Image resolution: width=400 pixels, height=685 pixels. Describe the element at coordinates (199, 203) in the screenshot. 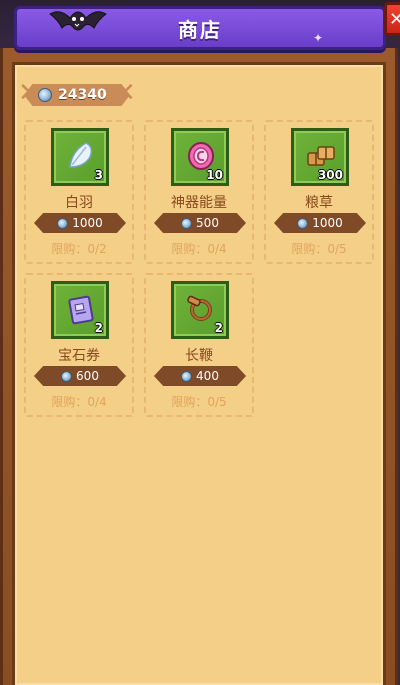

I see `item-name: 神器能量` at that location.